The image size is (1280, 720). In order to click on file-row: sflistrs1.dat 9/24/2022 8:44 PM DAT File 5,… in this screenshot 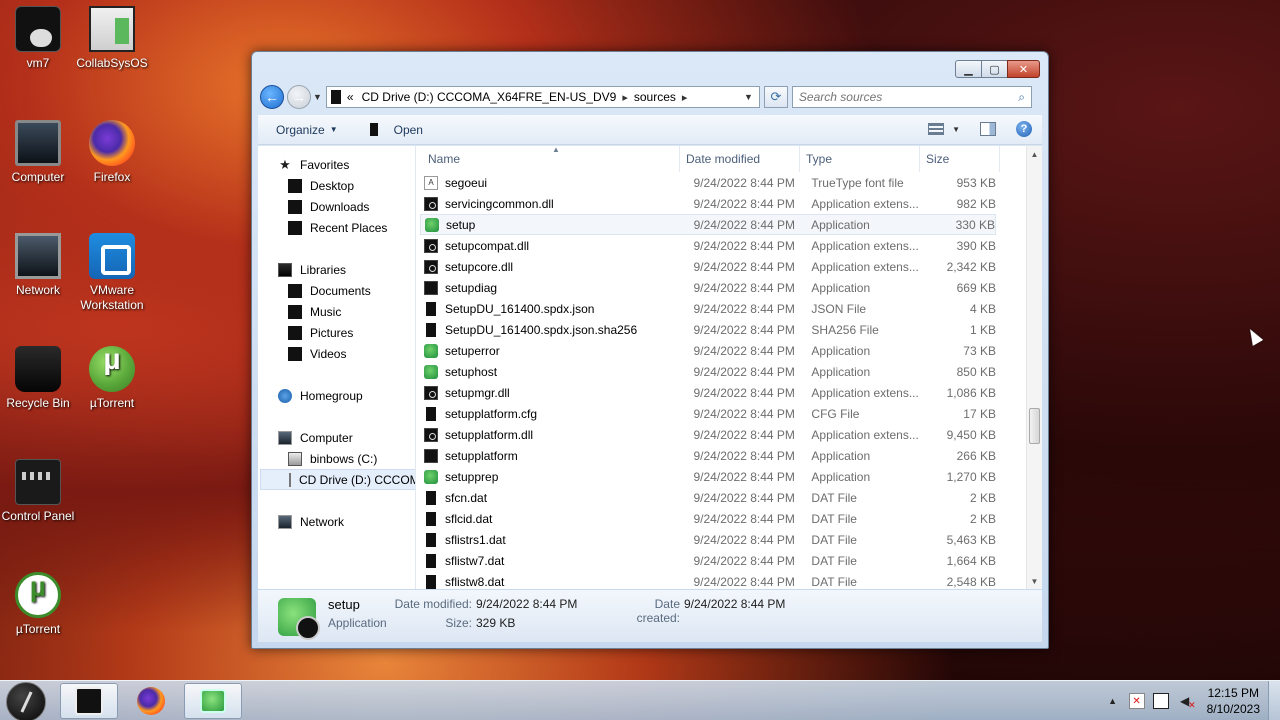, I will do `click(708, 539)`.